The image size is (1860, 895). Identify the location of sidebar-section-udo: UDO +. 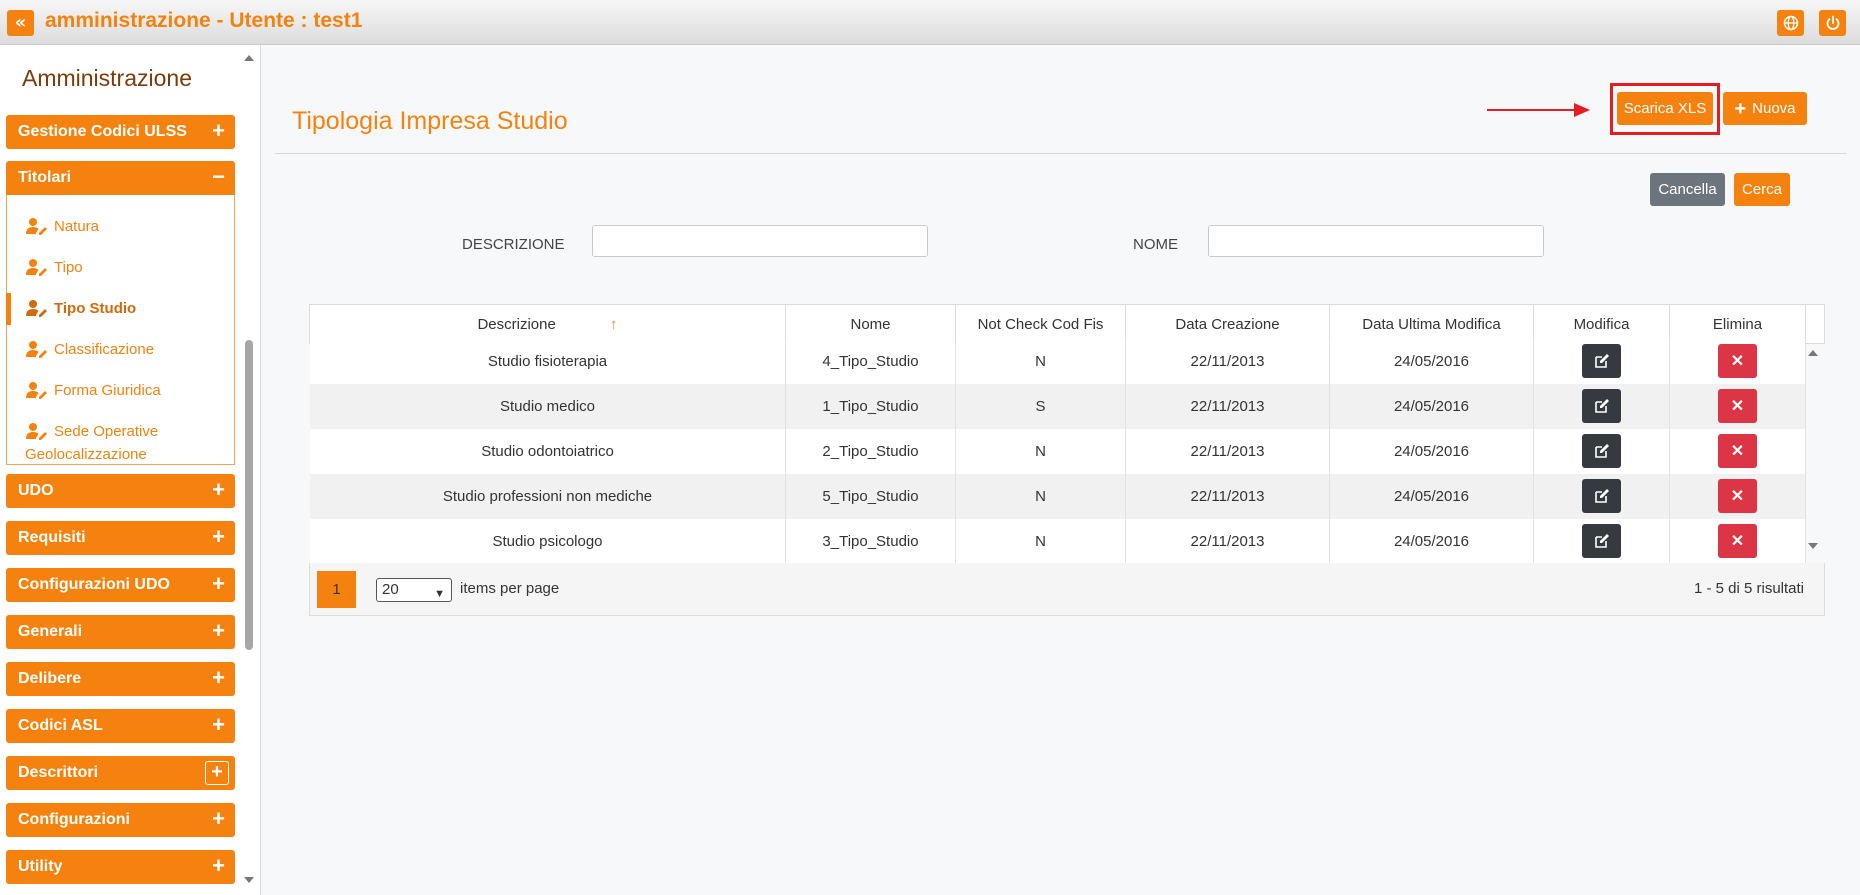
(120, 491).